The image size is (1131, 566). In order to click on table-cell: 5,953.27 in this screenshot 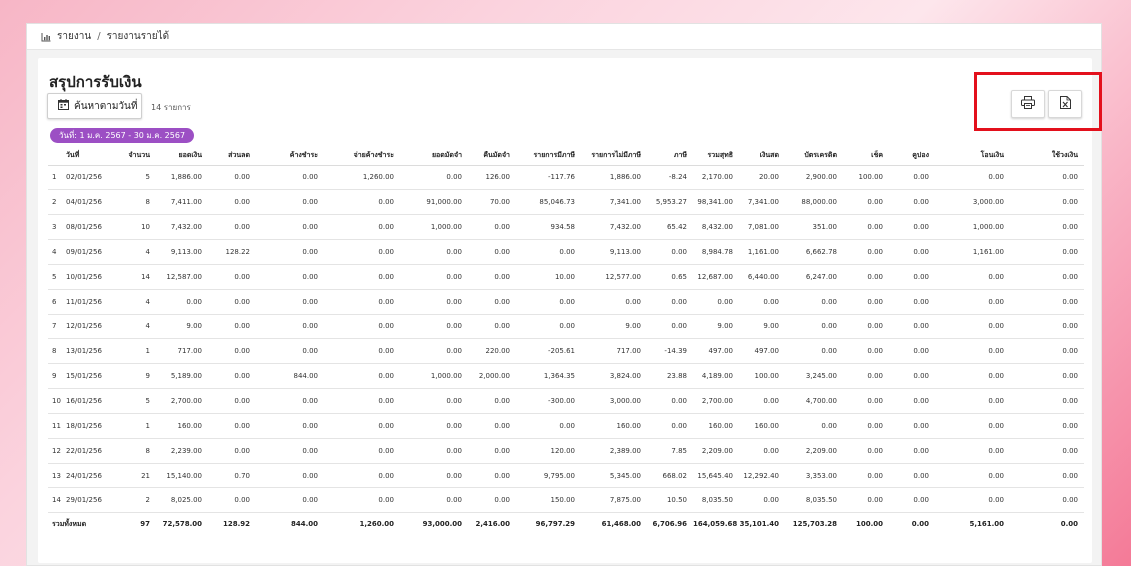, I will do `click(670, 202)`.